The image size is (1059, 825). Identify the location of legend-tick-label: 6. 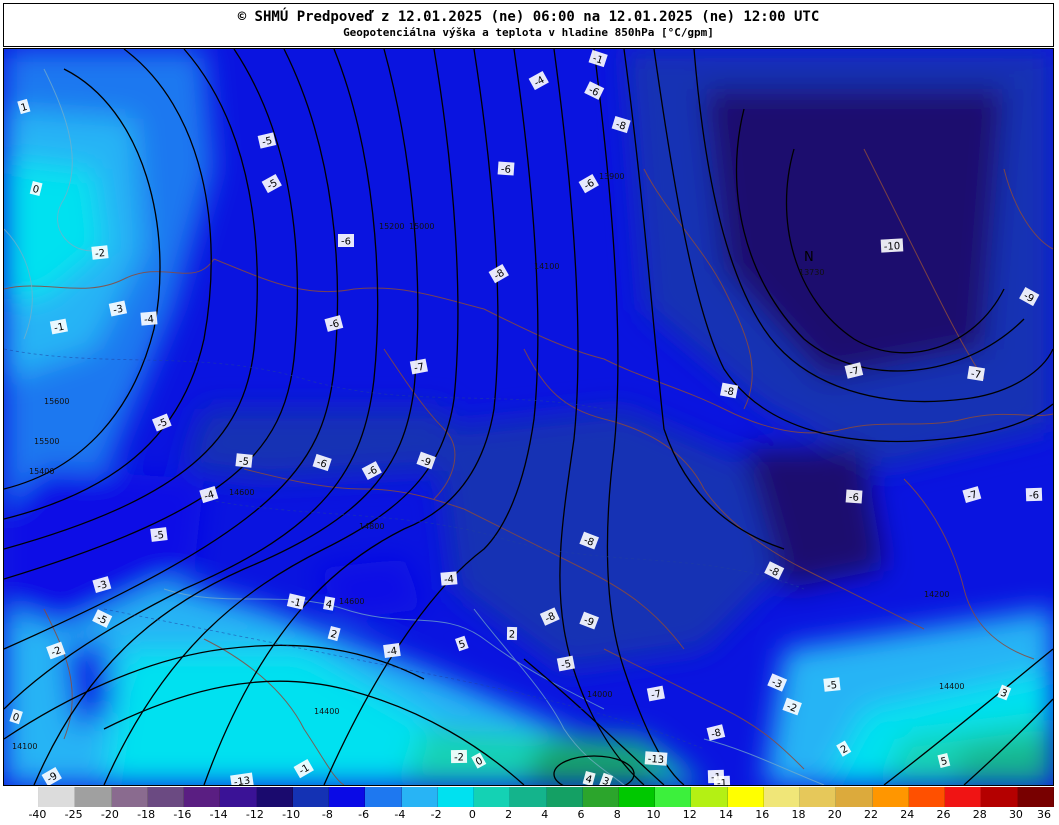
(581, 814).